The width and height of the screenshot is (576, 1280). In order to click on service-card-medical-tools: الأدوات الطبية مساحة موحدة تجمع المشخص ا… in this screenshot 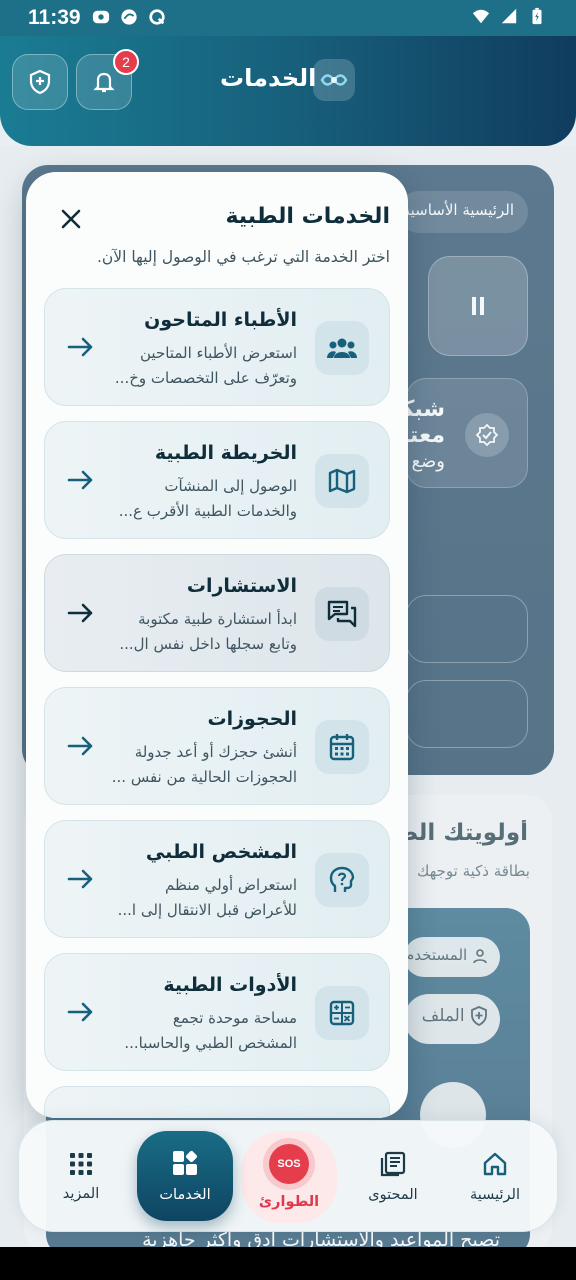, I will do `click(217, 1012)`.